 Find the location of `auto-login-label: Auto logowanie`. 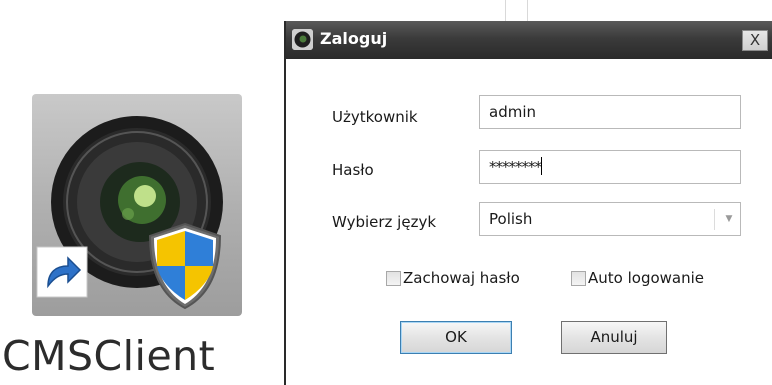

auto-login-label: Auto logowanie is located at coordinates (646, 278).